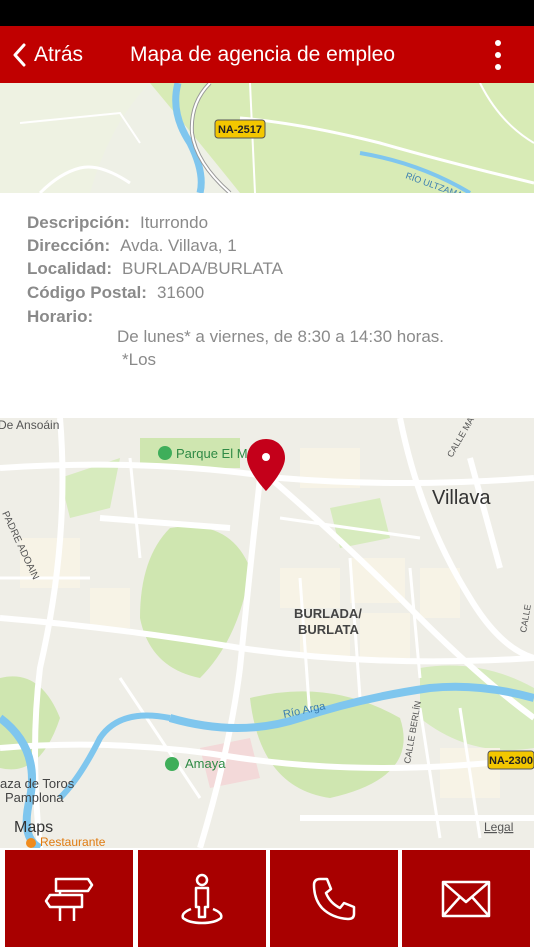  I want to click on label-restaurante: Restaurante, so click(73, 841).